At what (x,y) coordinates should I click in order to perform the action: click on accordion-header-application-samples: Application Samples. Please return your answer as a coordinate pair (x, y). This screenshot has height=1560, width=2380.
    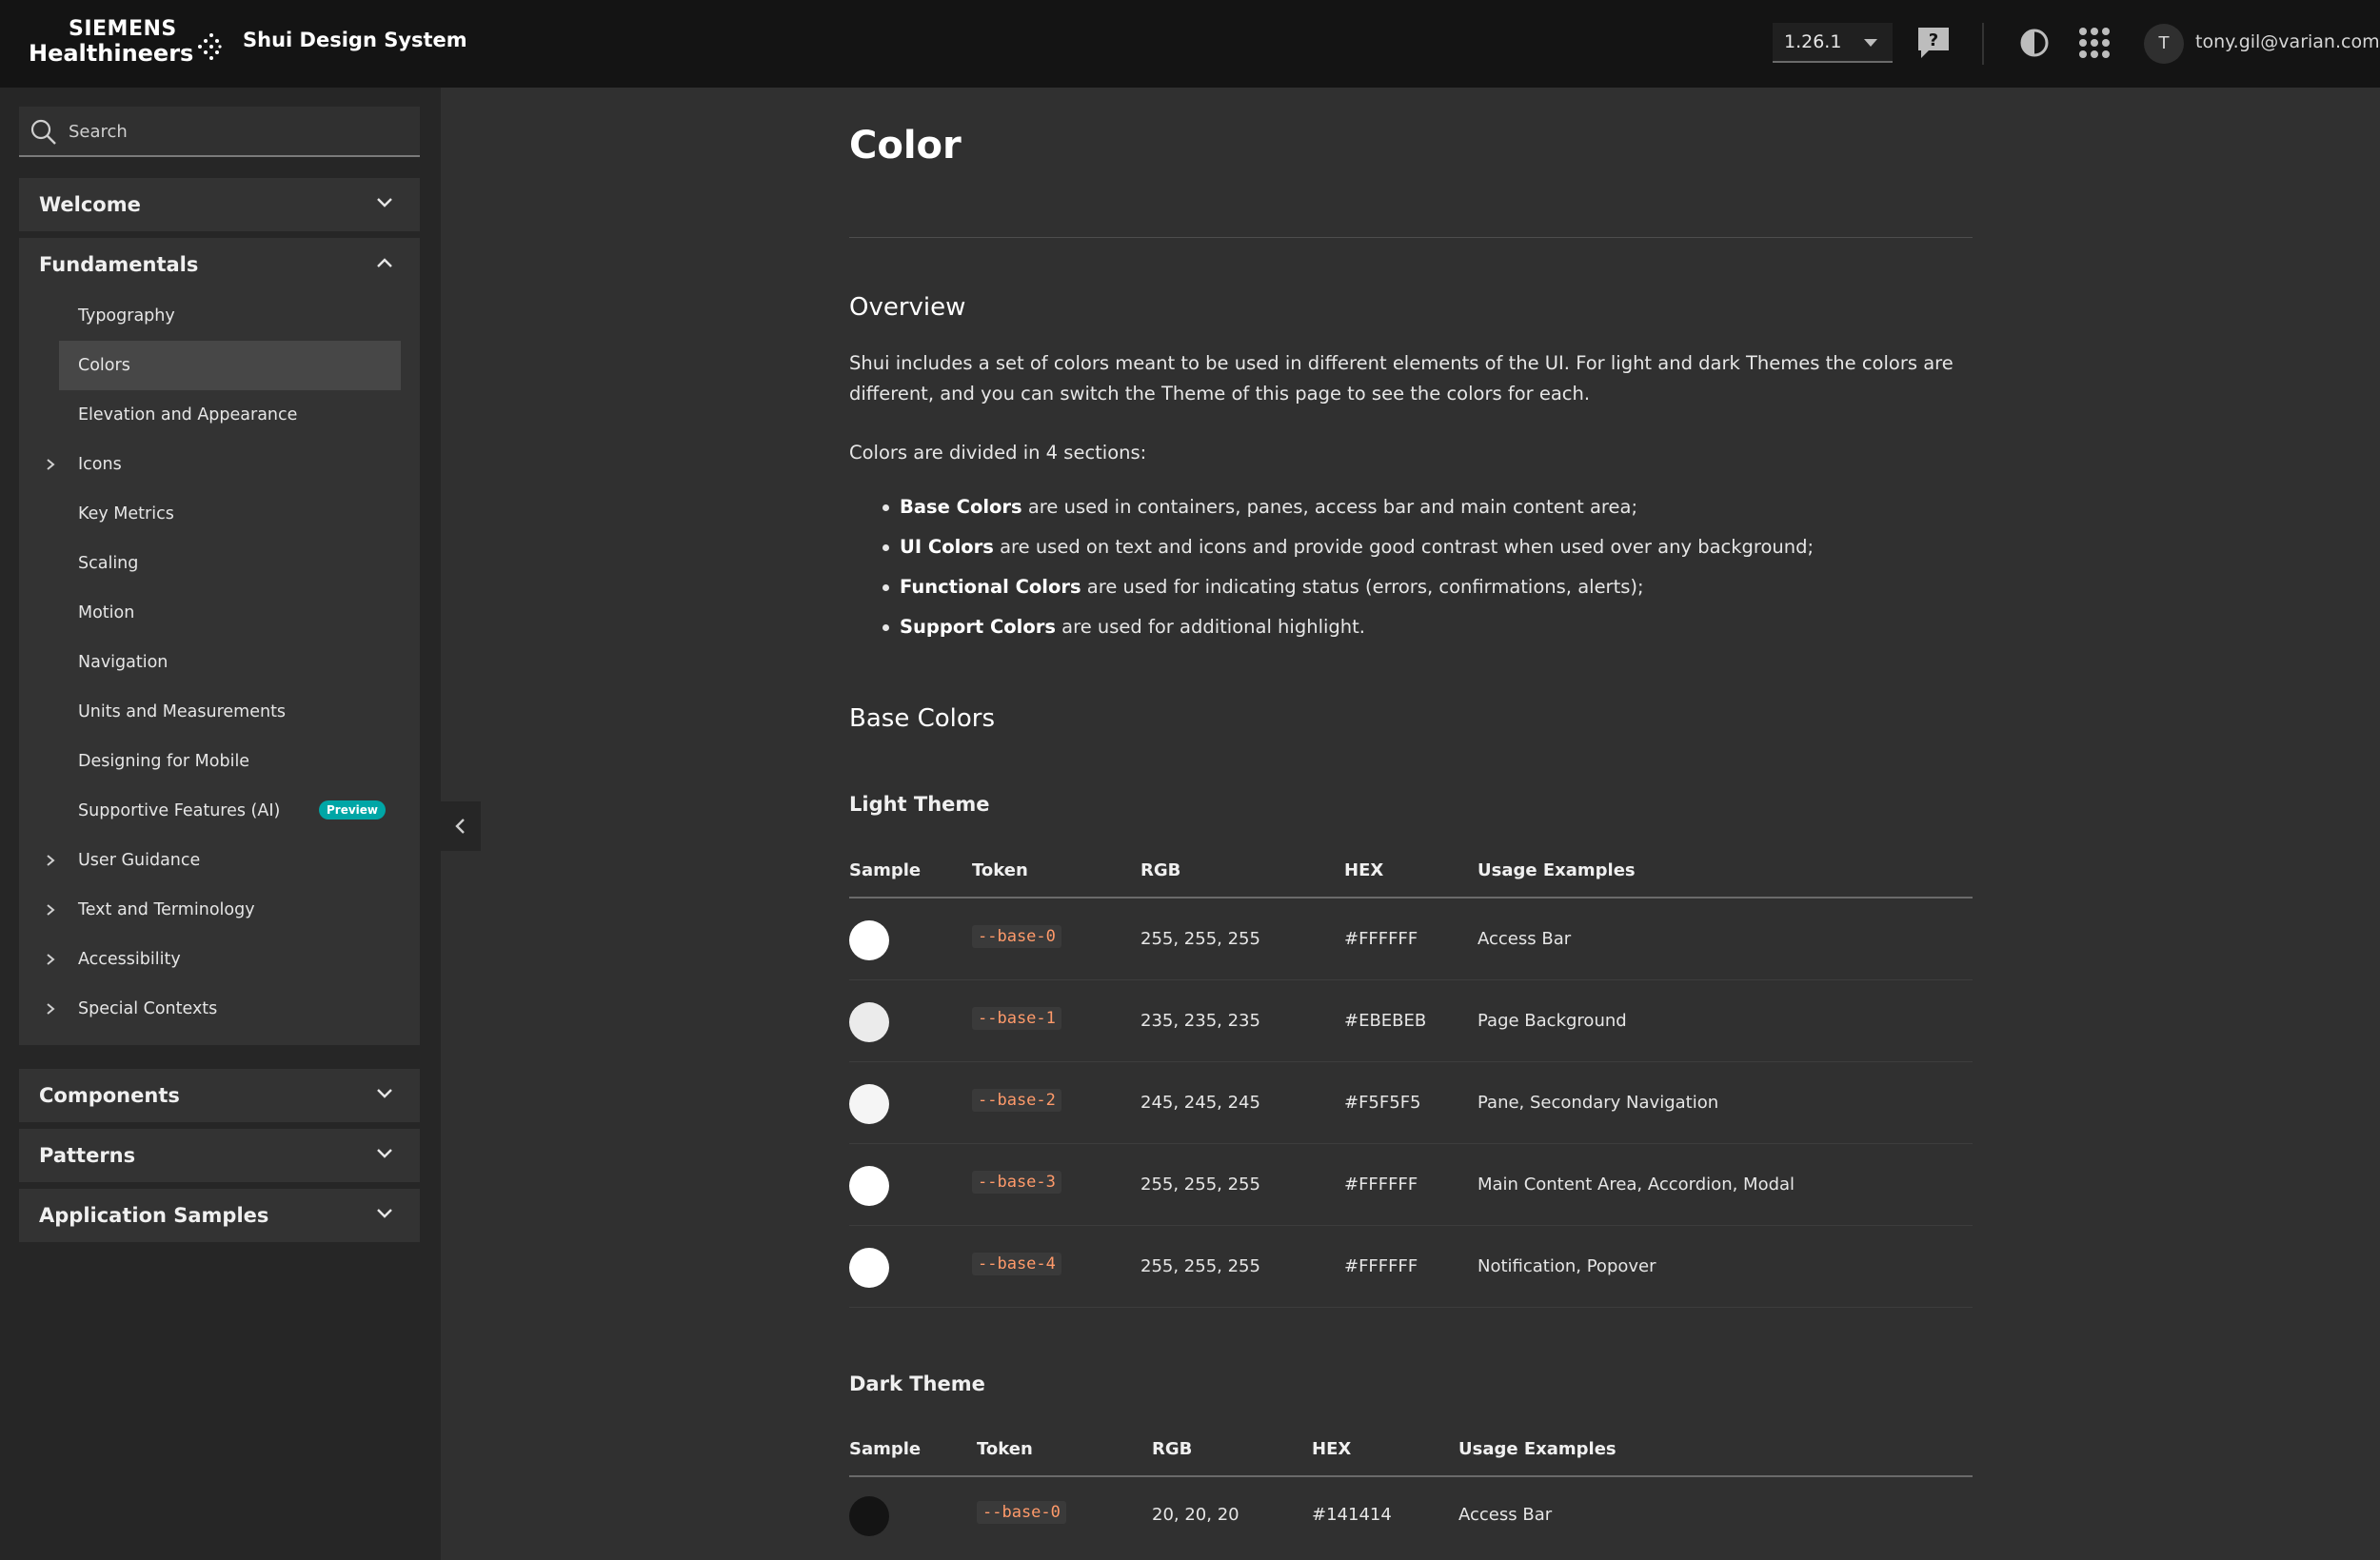
    Looking at the image, I should click on (219, 1215).